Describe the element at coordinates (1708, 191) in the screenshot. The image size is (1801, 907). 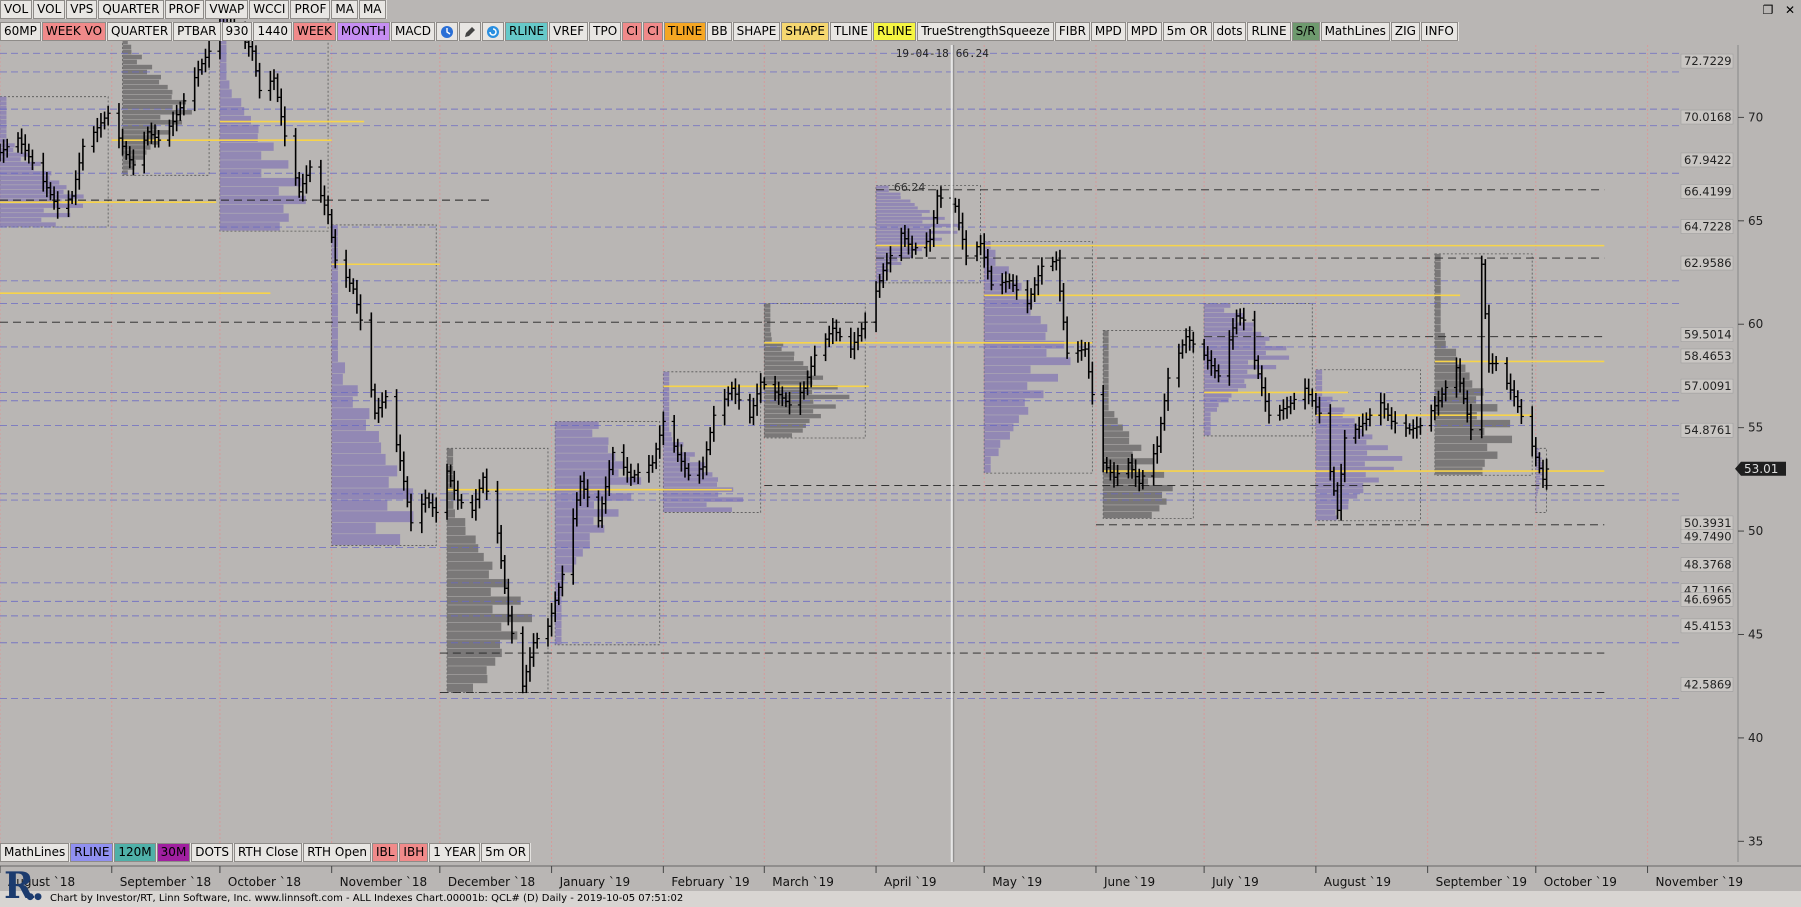
I see `price-level-label: 66.4199` at that location.